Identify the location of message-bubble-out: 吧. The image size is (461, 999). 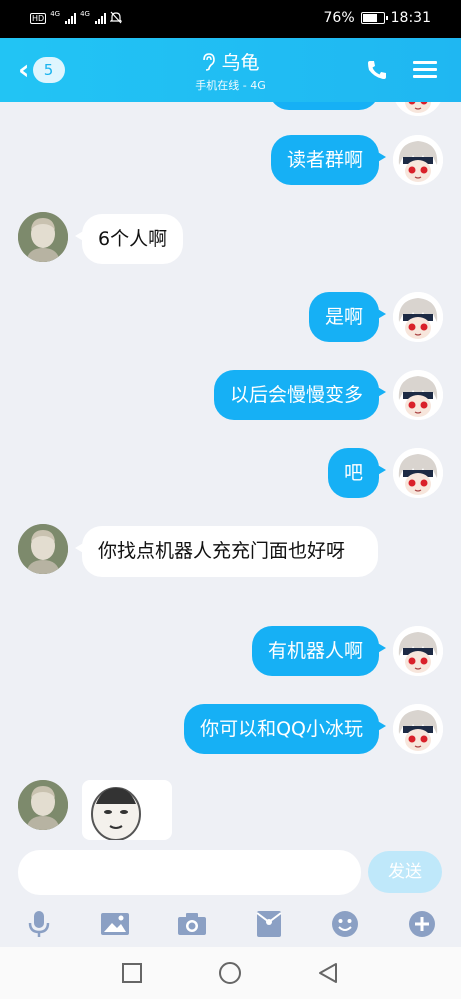
(357, 473).